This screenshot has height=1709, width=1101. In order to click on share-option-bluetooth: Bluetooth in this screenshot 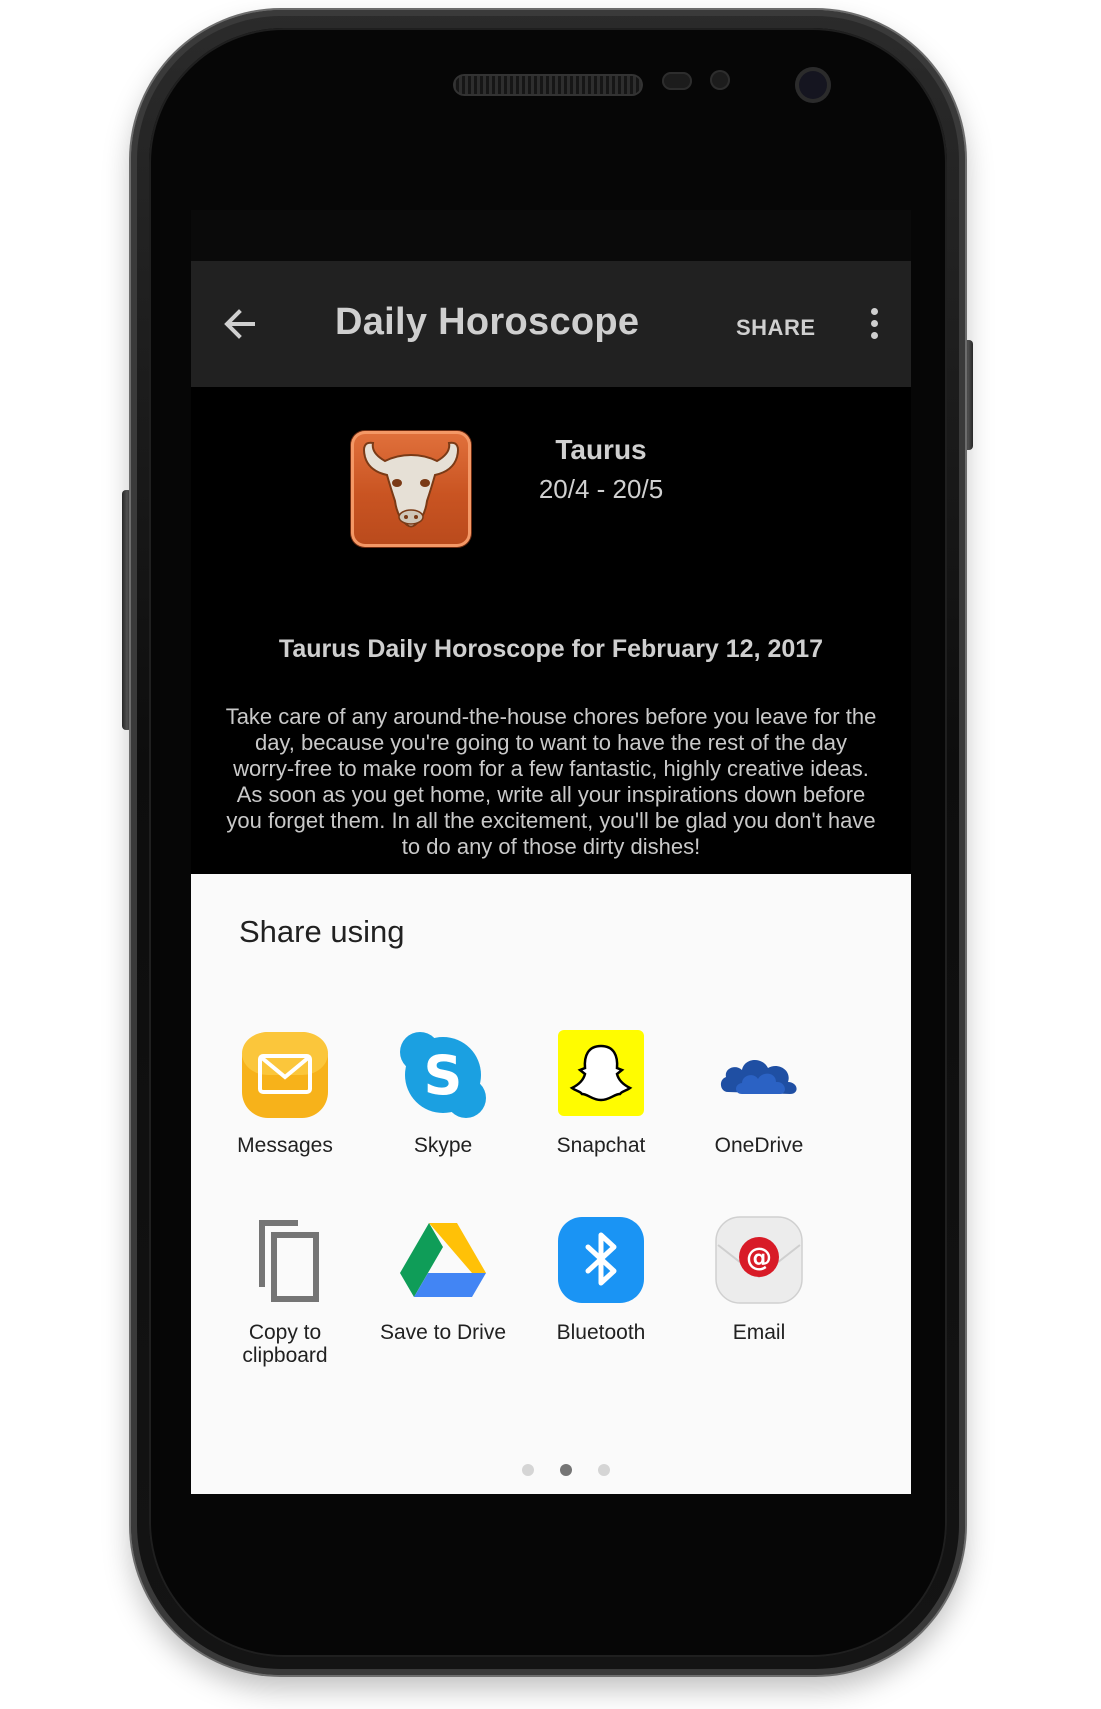, I will do `click(601, 1279)`.